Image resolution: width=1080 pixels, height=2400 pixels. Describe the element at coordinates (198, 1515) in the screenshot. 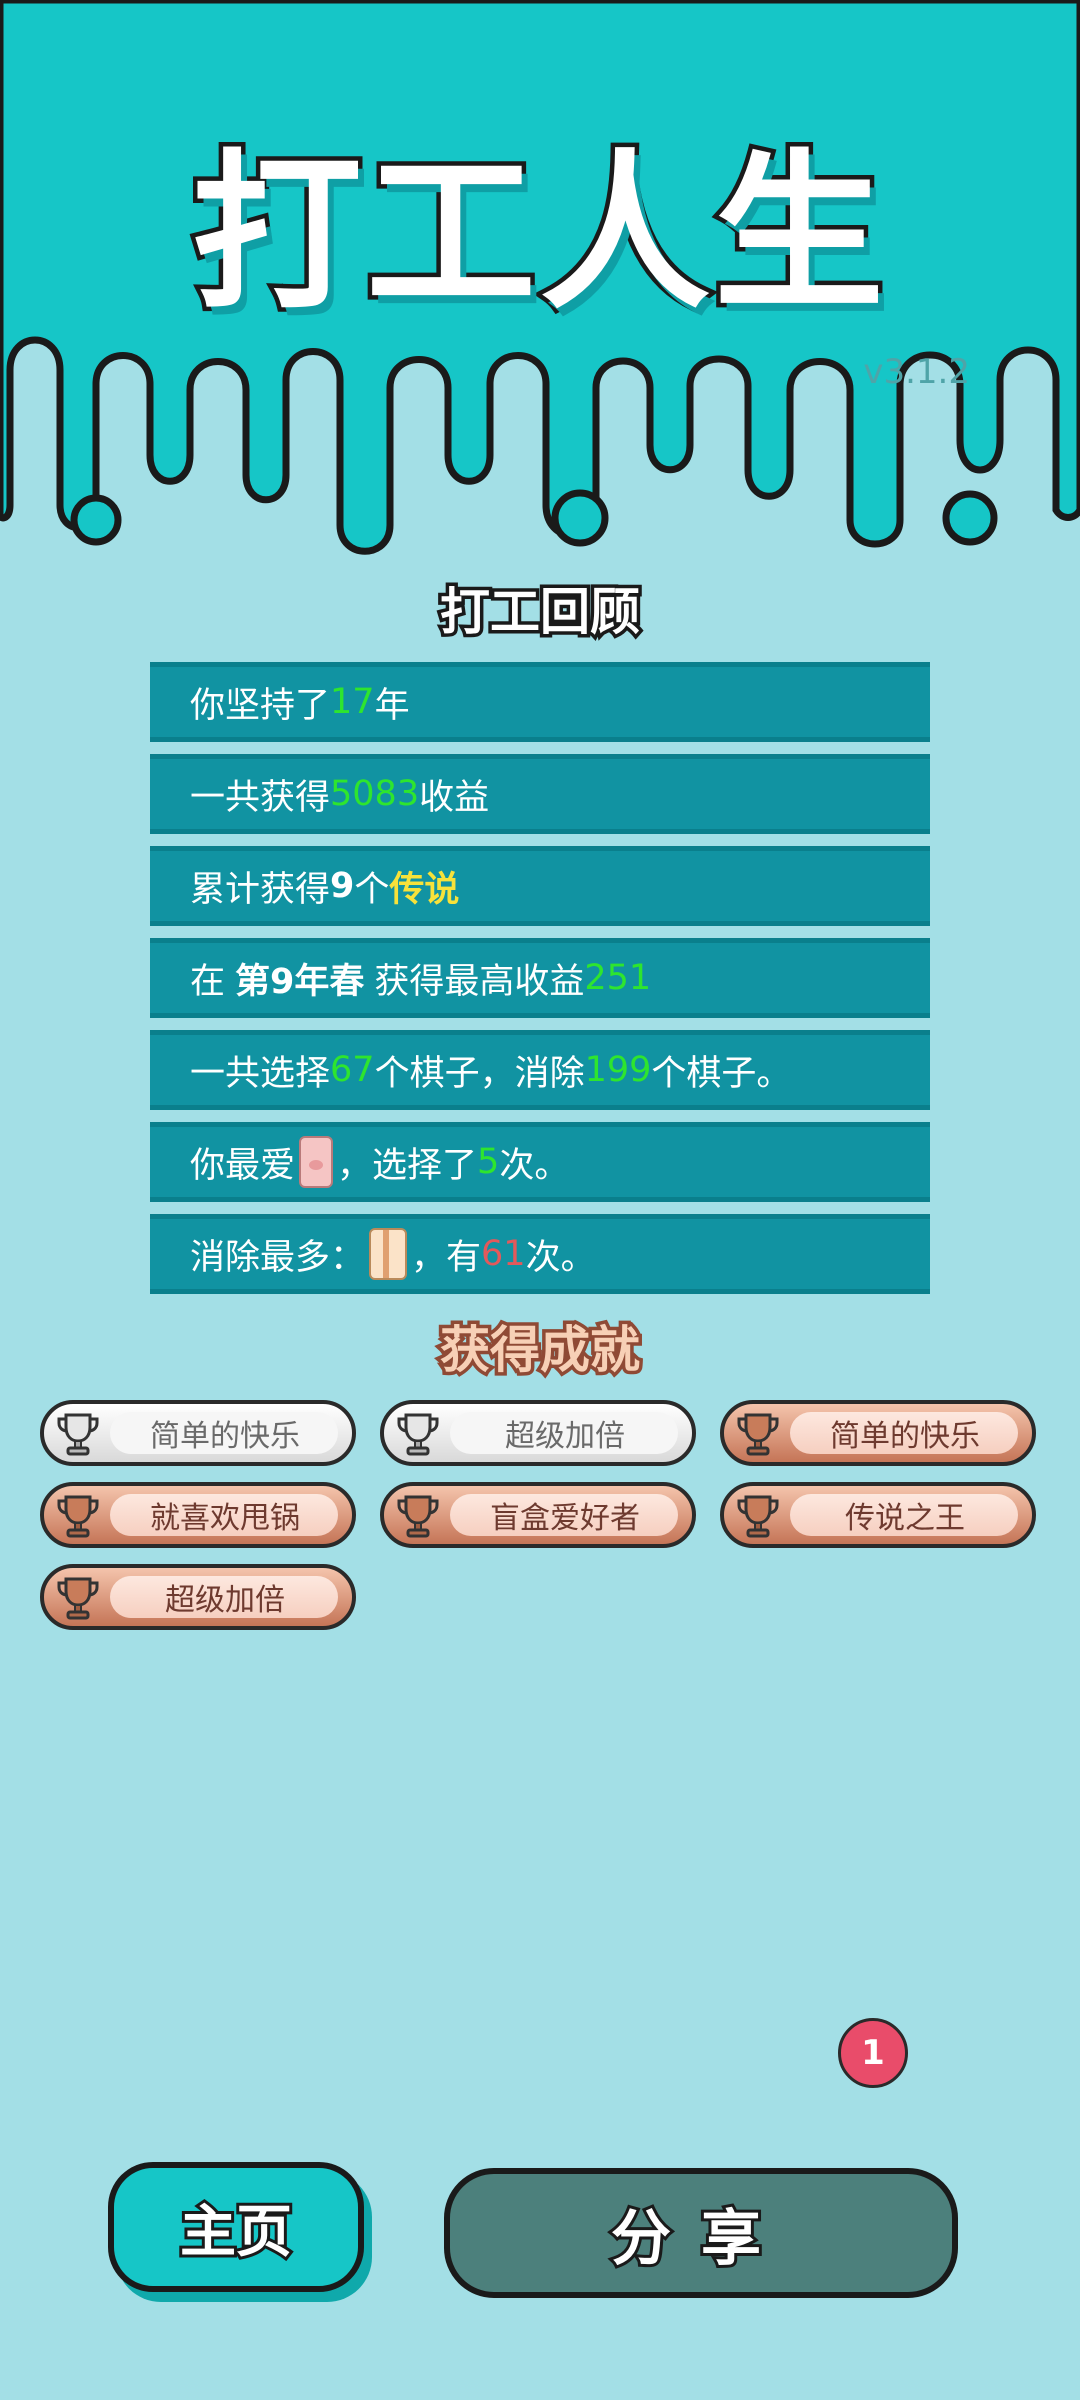

I see `achievement-badge: 就喜欢甩锅` at that location.